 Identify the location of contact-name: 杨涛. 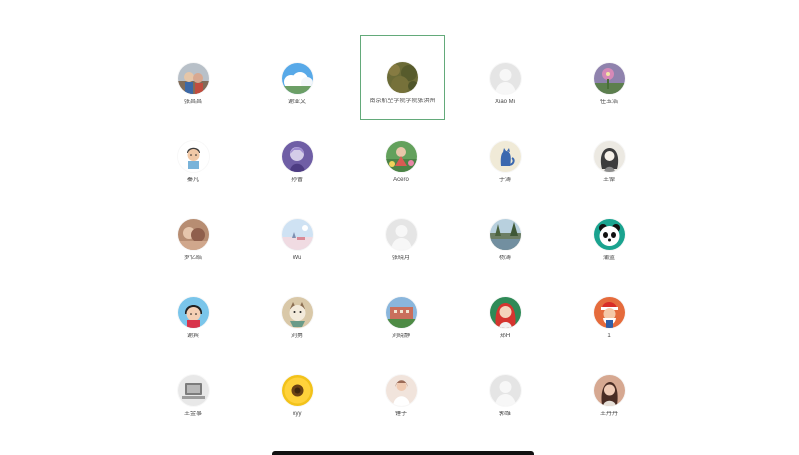
(504, 258).